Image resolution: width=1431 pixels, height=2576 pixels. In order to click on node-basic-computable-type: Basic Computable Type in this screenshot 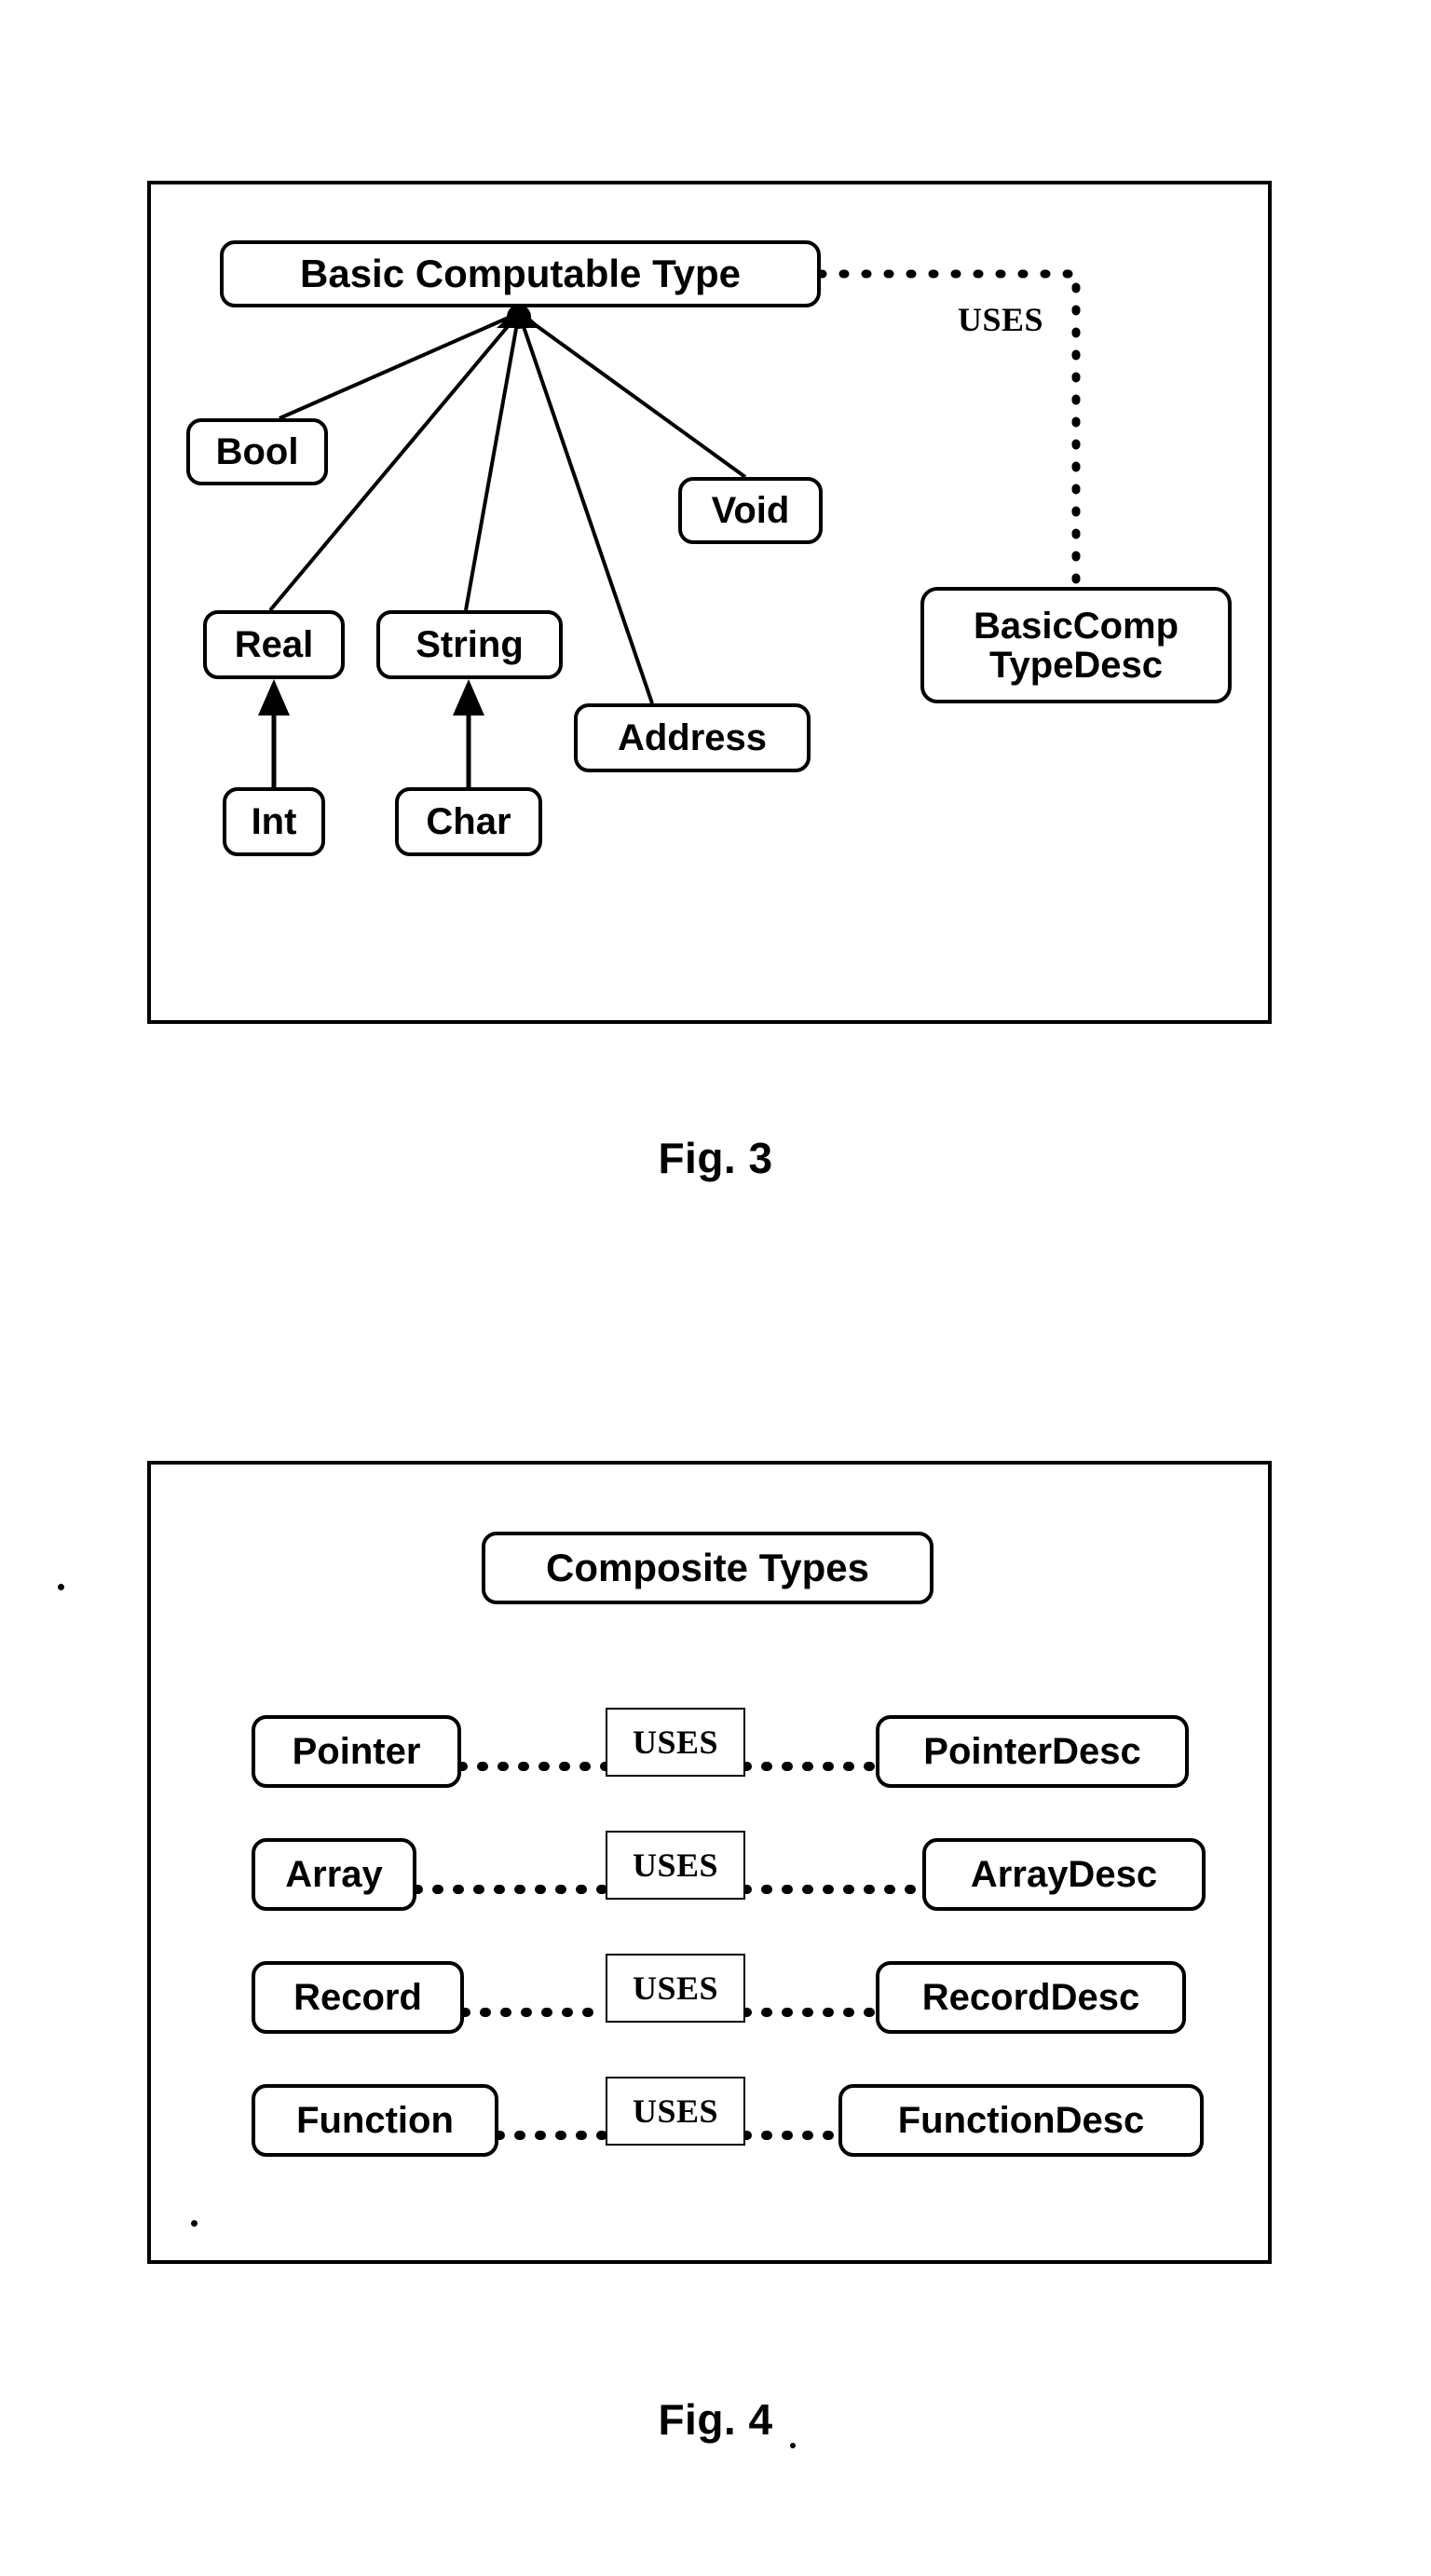, I will do `click(520, 273)`.